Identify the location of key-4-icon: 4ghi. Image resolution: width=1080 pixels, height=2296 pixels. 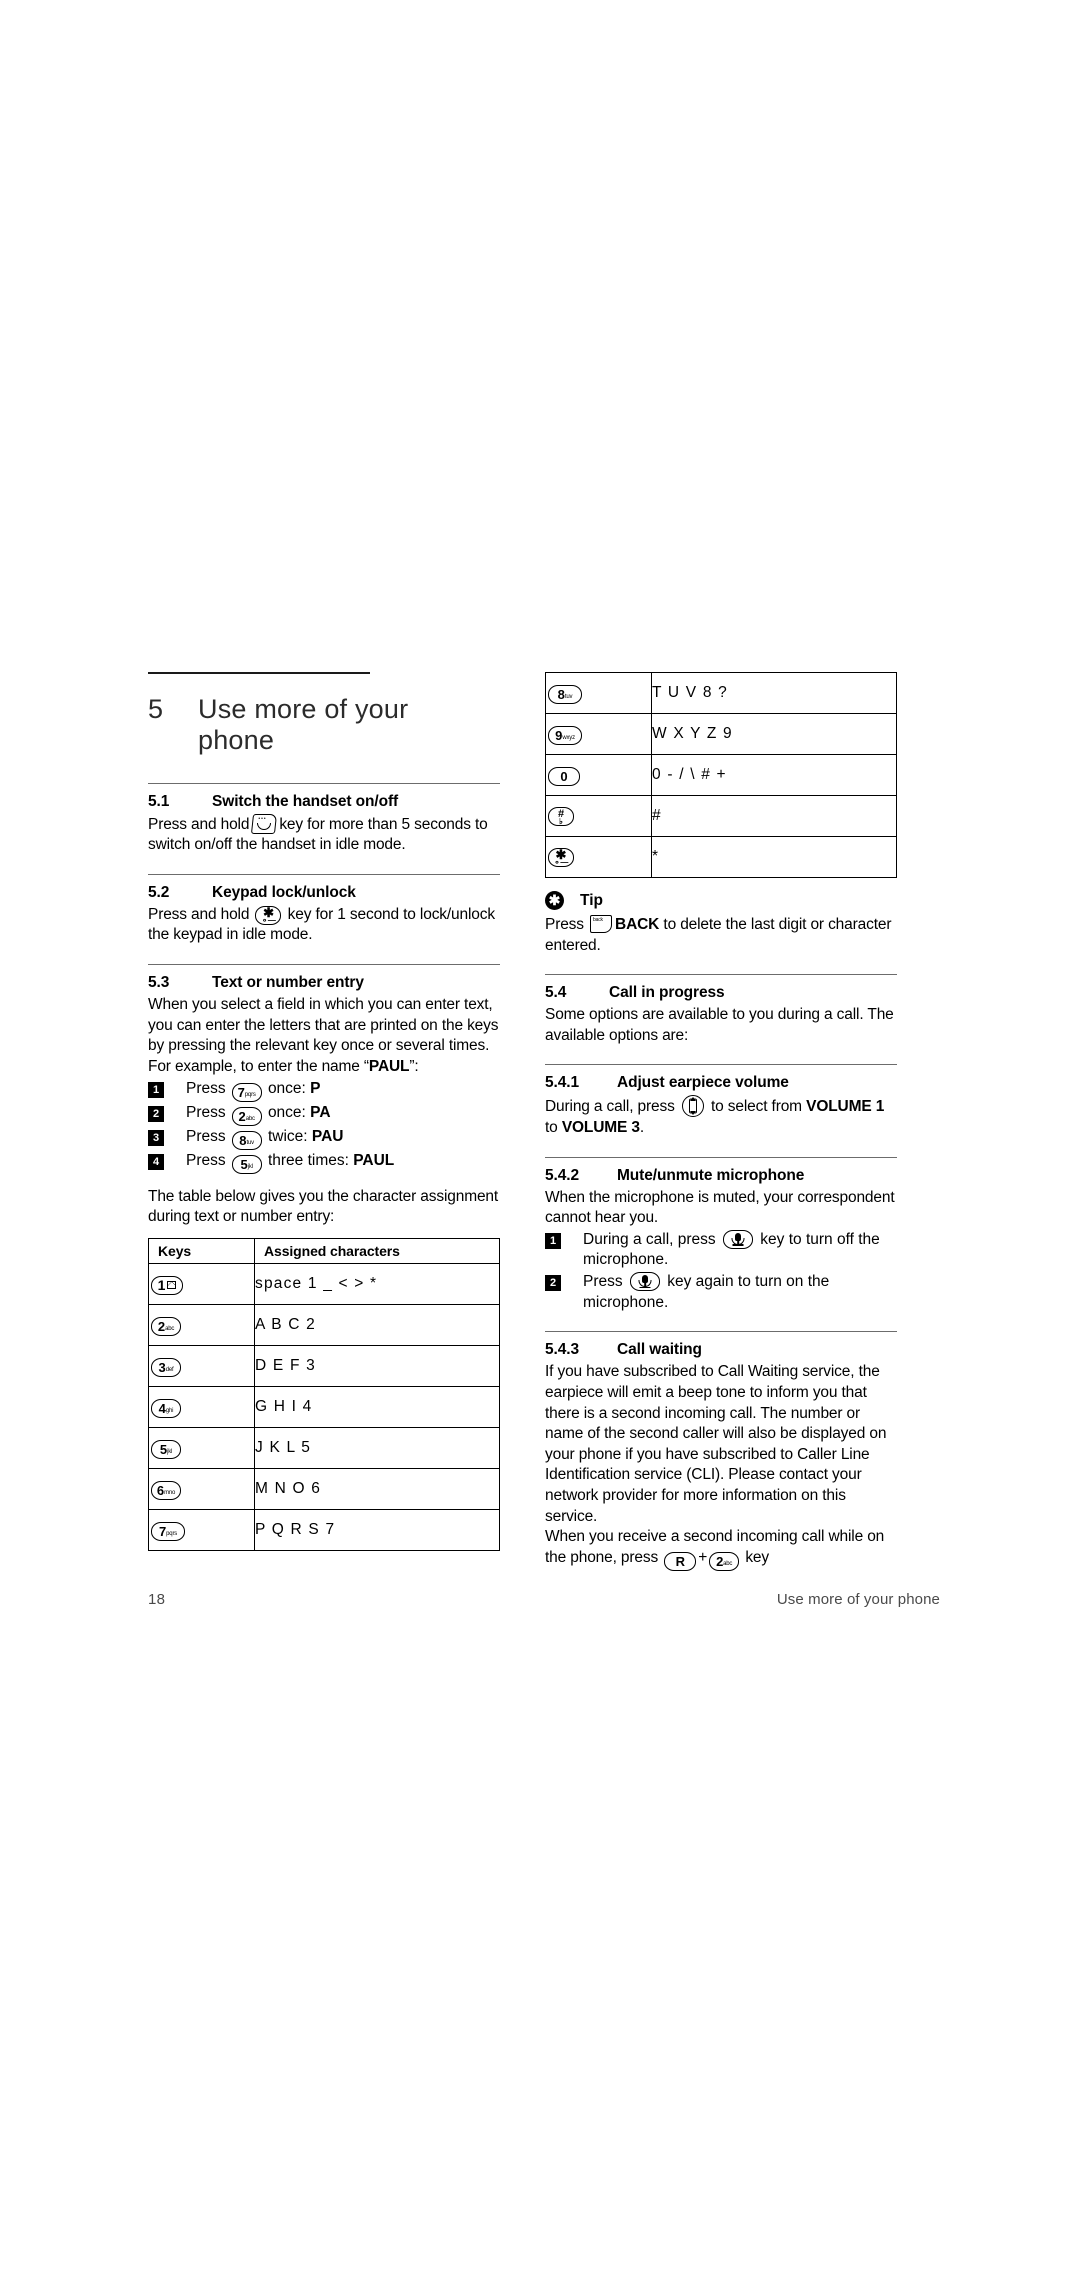
(166, 1408).